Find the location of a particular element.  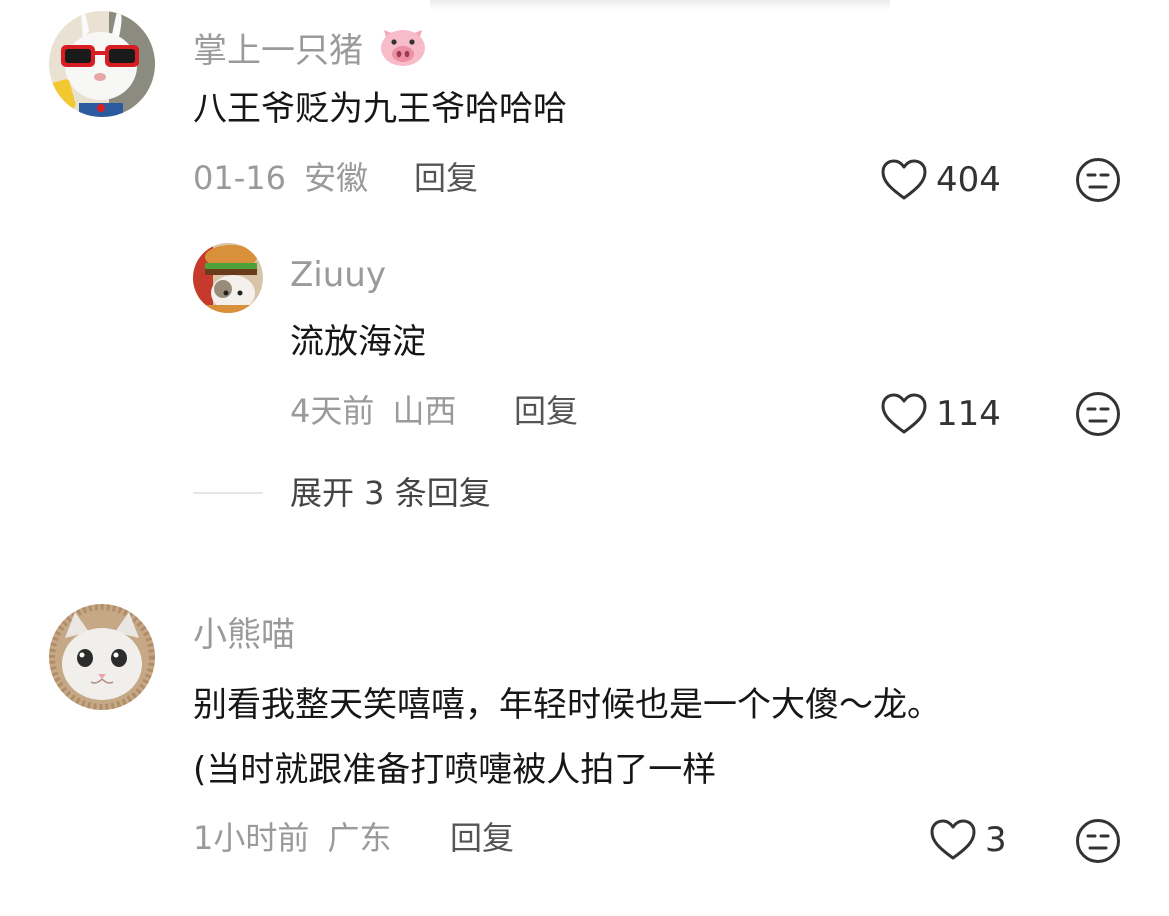

top-scroll-shadow is located at coordinates (660, 5).